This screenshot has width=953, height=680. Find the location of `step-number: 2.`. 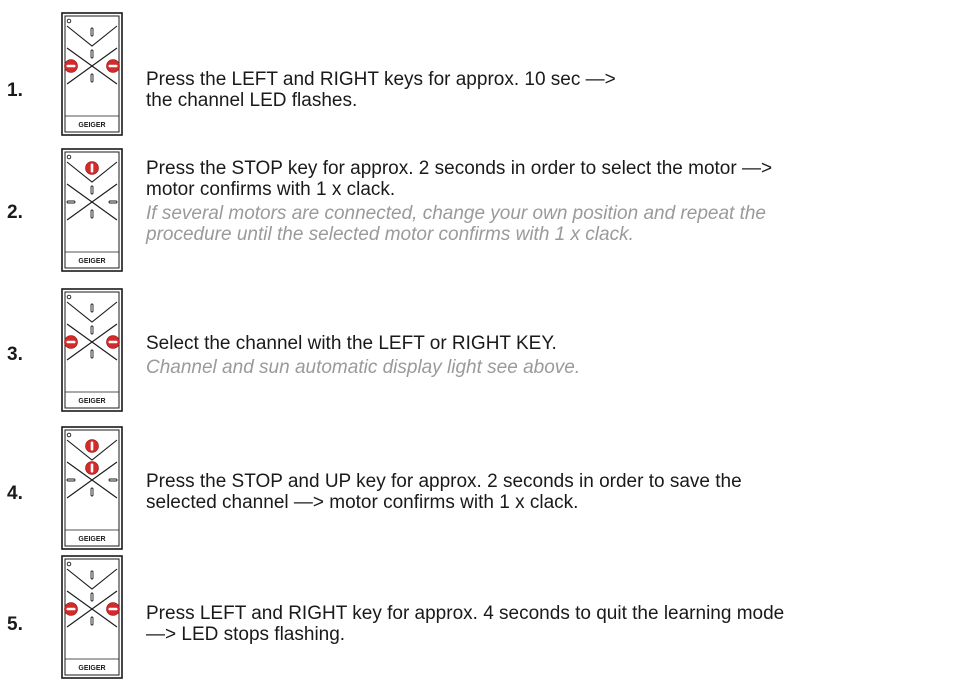

step-number: 2. is located at coordinates (15, 212).